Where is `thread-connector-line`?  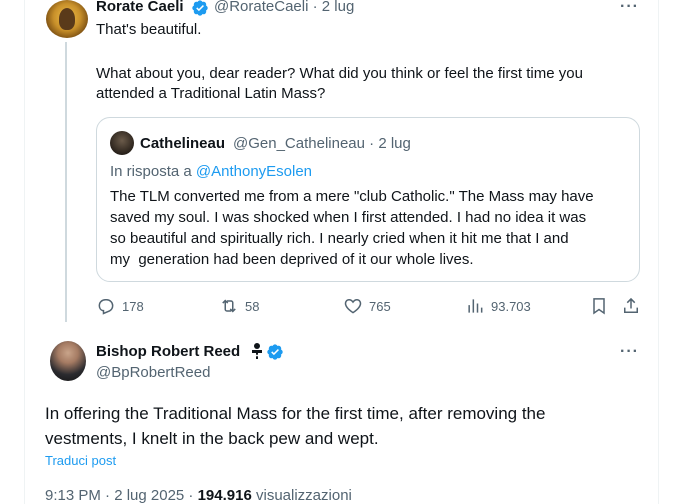 thread-connector-line is located at coordinates (66, 182).